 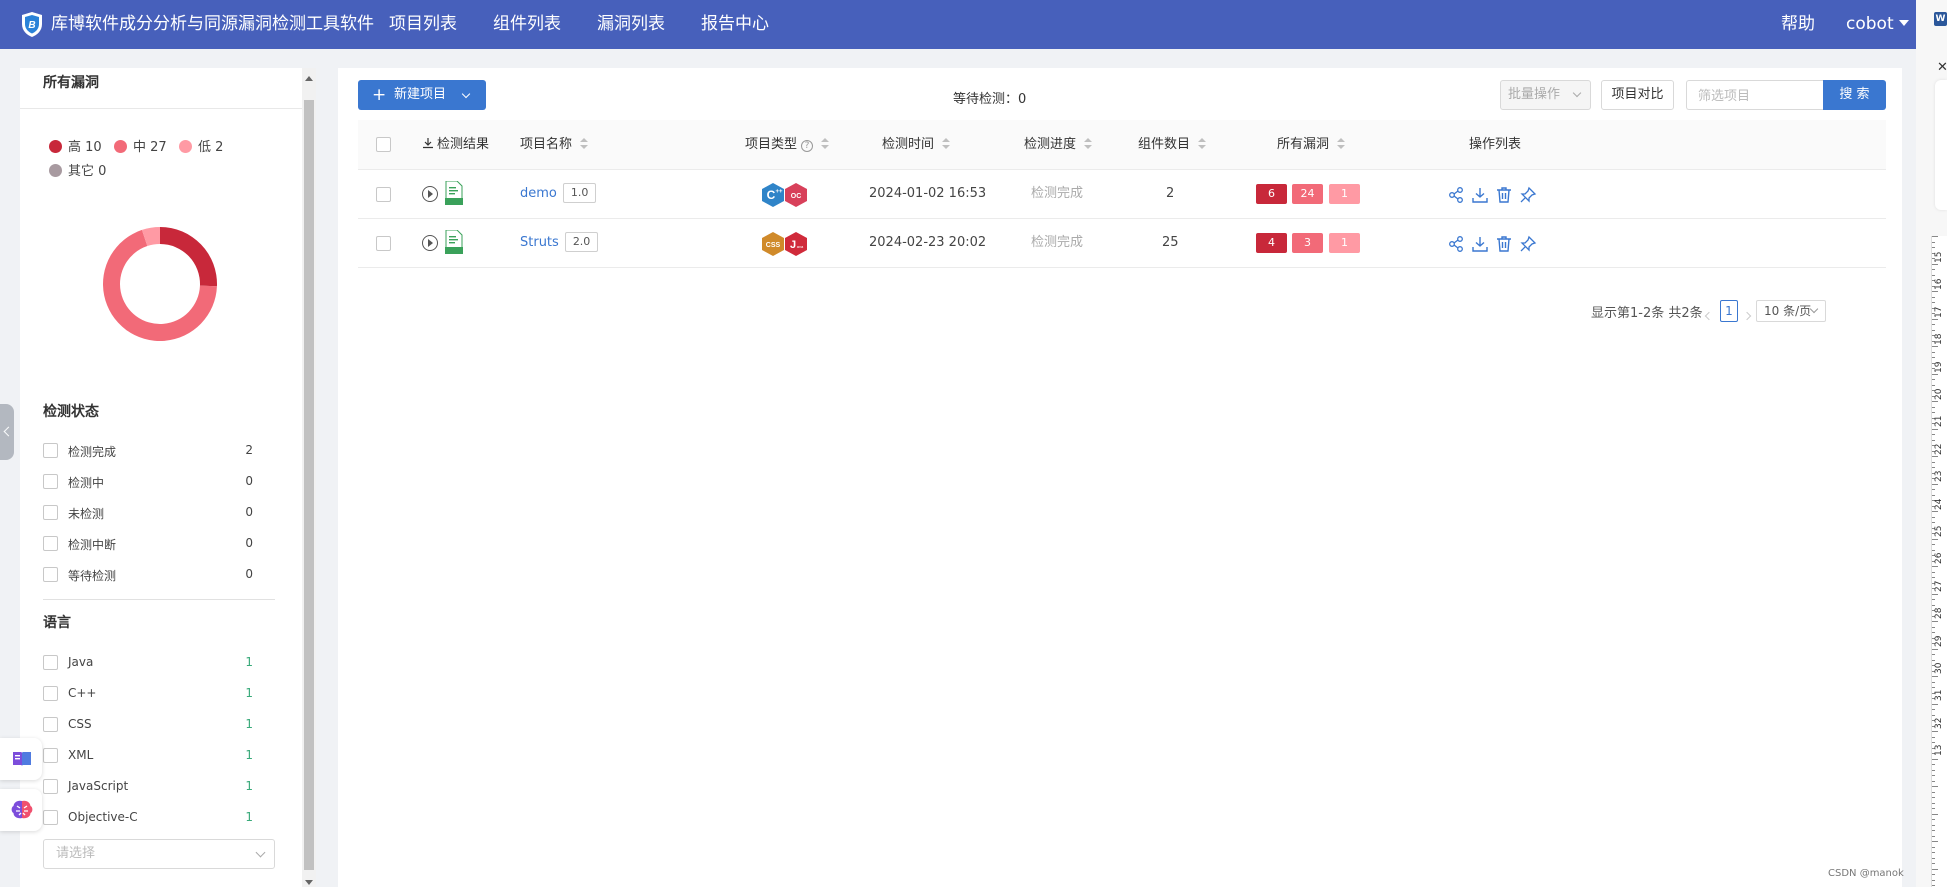 What do you see at coordinates (383, 144) in the screenshot?
I see `select-all-checkbox` at bounding box center [383, 144].